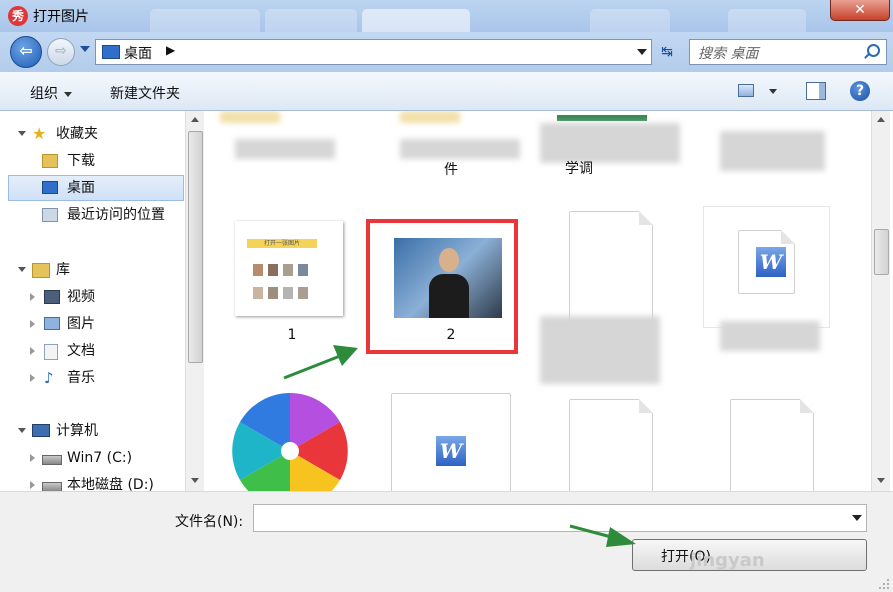 This screenshot has width=893, height=592. I want to click on nav-item-drive-d: 本地磁盘 (D:), so click(105, 482).